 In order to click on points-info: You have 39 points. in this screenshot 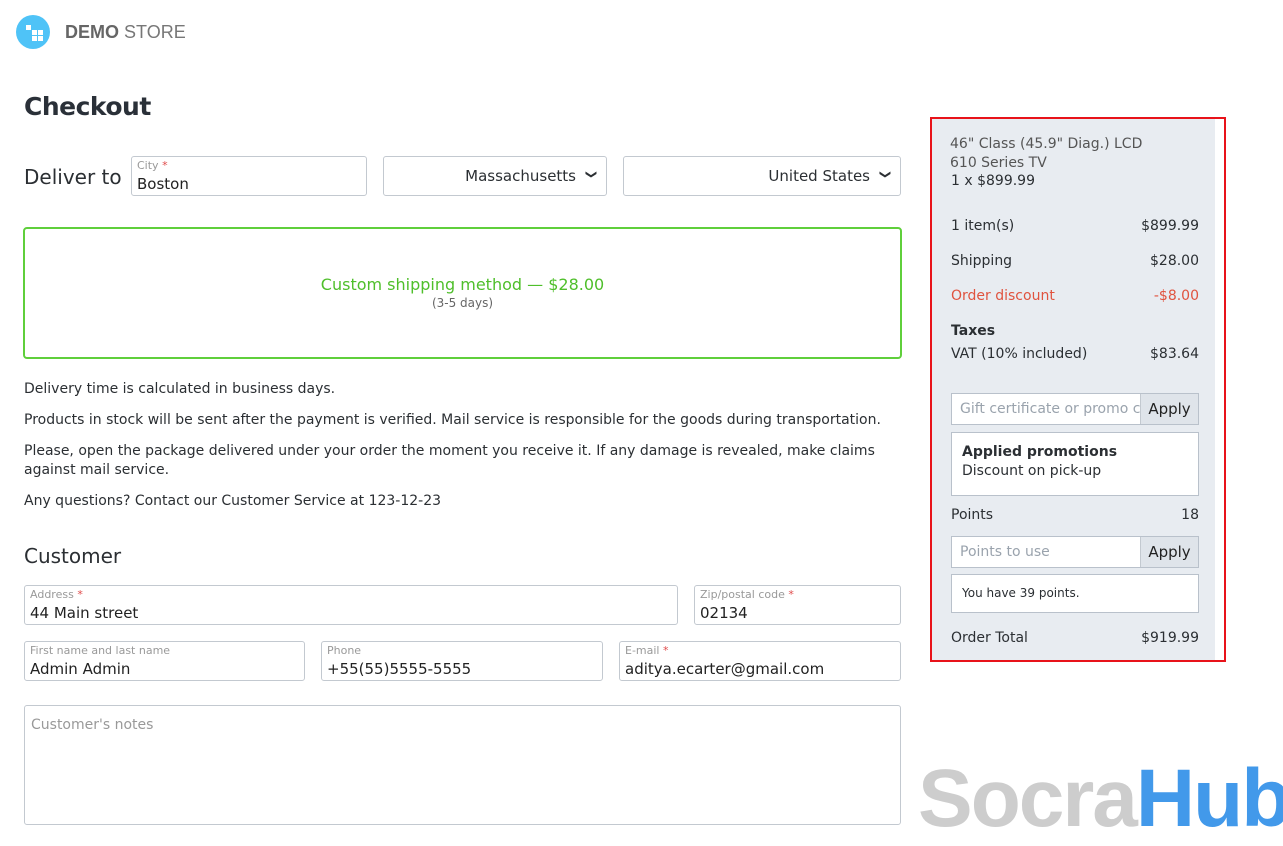, I will do `click(1075, 593)`.